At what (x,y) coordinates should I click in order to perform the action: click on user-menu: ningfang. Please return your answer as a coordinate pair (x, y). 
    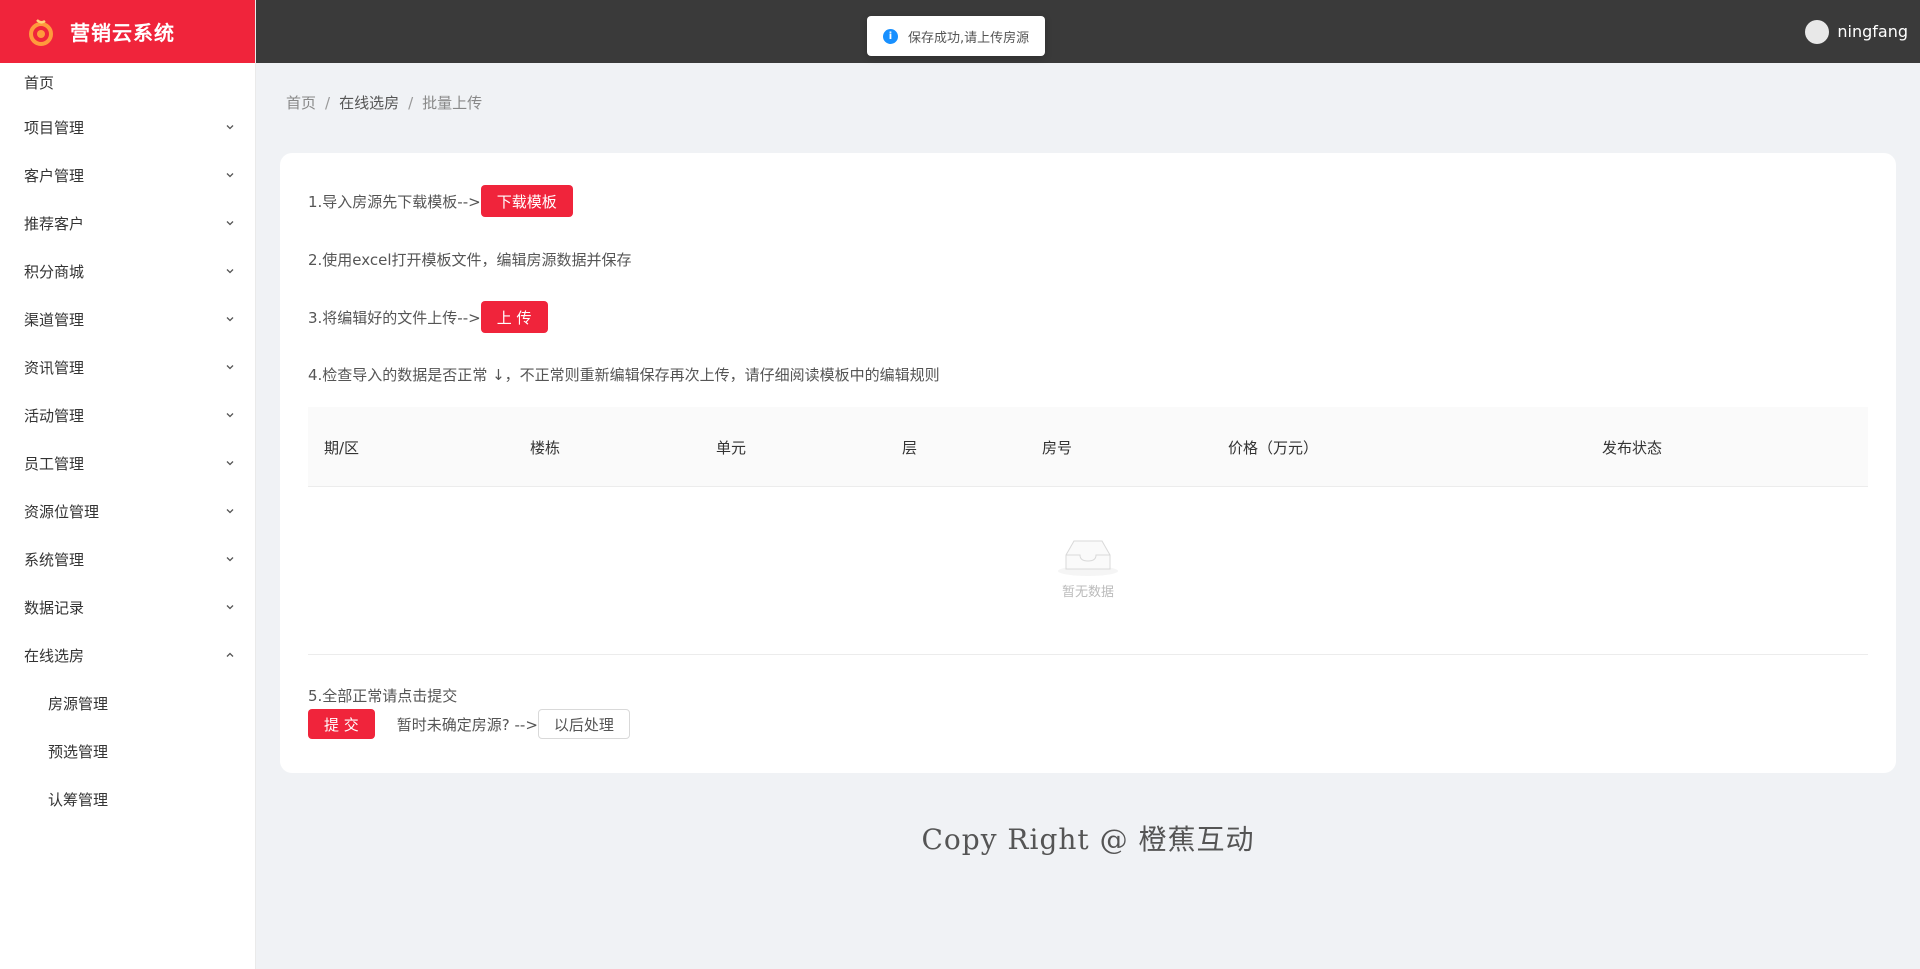
    Looking at the image, I should click on (1856, 31).